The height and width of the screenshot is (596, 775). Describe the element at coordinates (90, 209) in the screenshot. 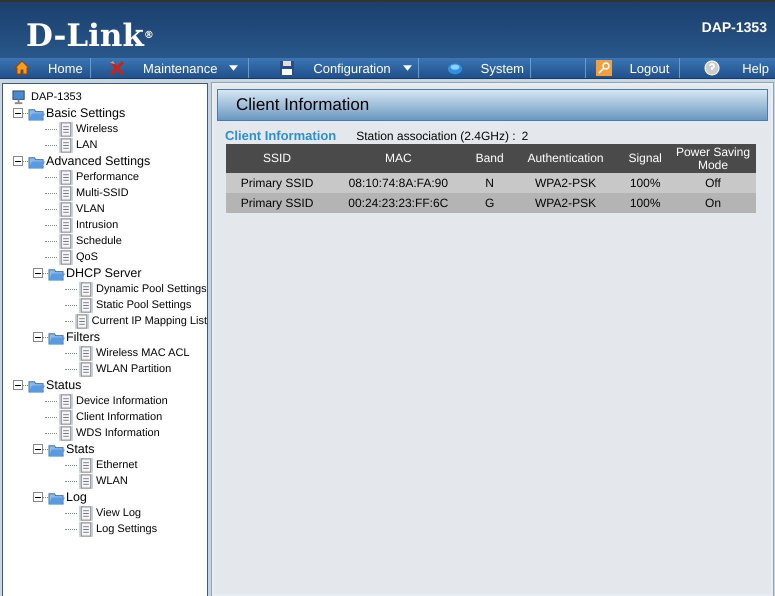

I see `tree-item: VLAN` at that location.